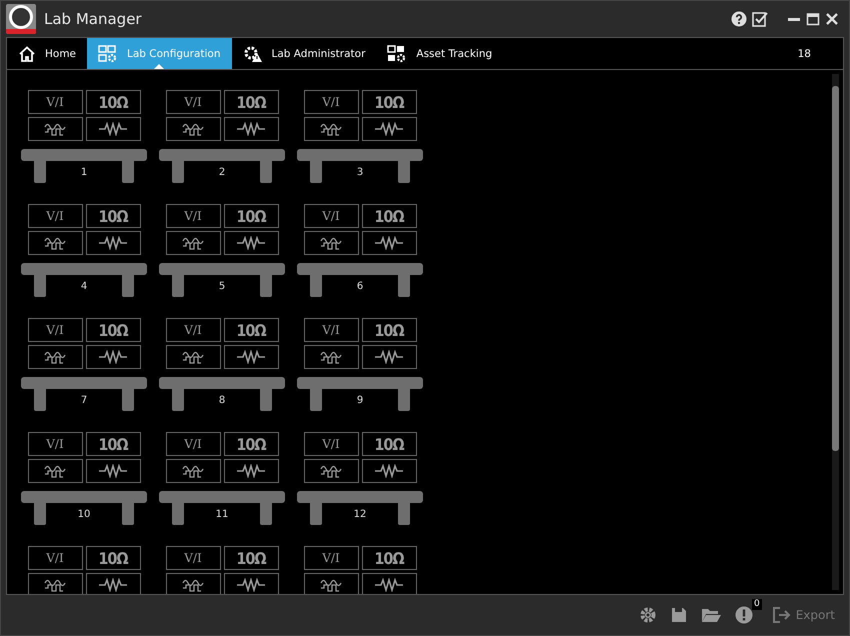  Describe the element at coordinates (222, 166) in the screenshot. I see `bench-table-drawing: 2` at that location.